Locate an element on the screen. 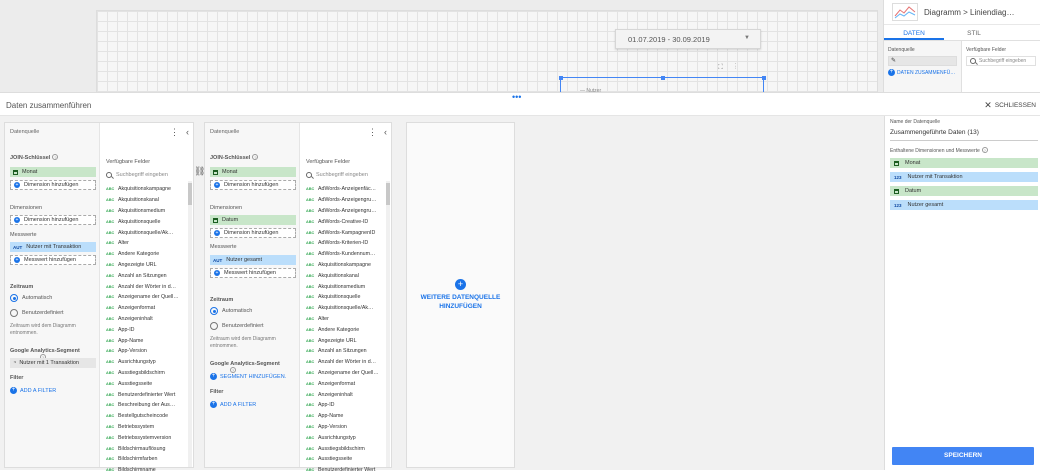 The width and height of the screenshot is (1040, 476). collapse-icon: ‹ is located at coordinates (187, 132).